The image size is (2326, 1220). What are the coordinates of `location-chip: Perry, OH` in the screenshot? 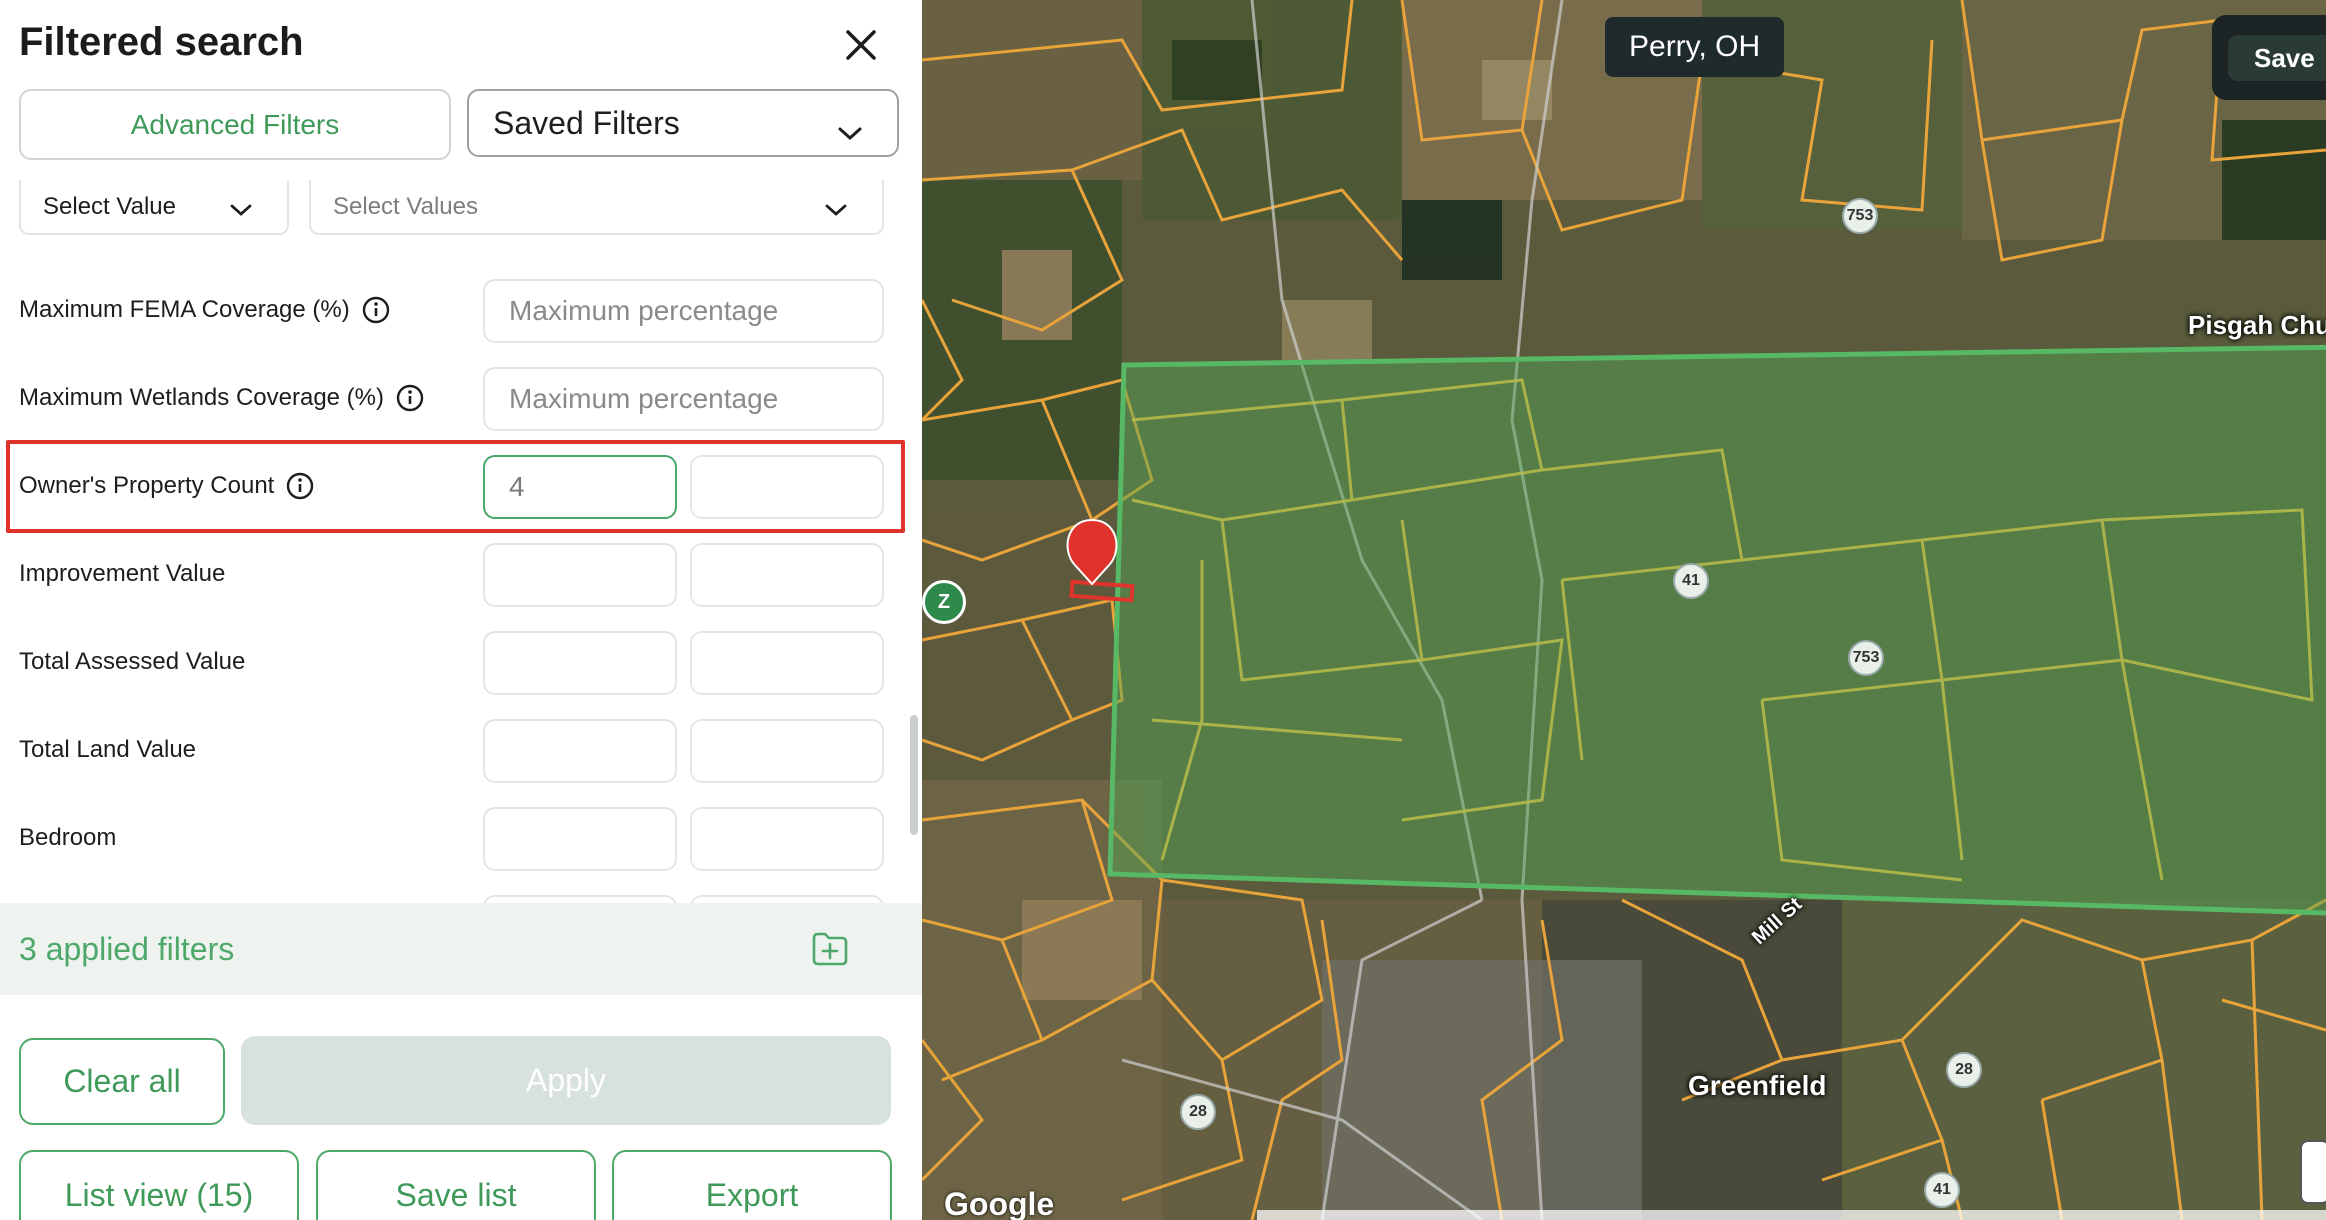 It's located at (1695, 47).